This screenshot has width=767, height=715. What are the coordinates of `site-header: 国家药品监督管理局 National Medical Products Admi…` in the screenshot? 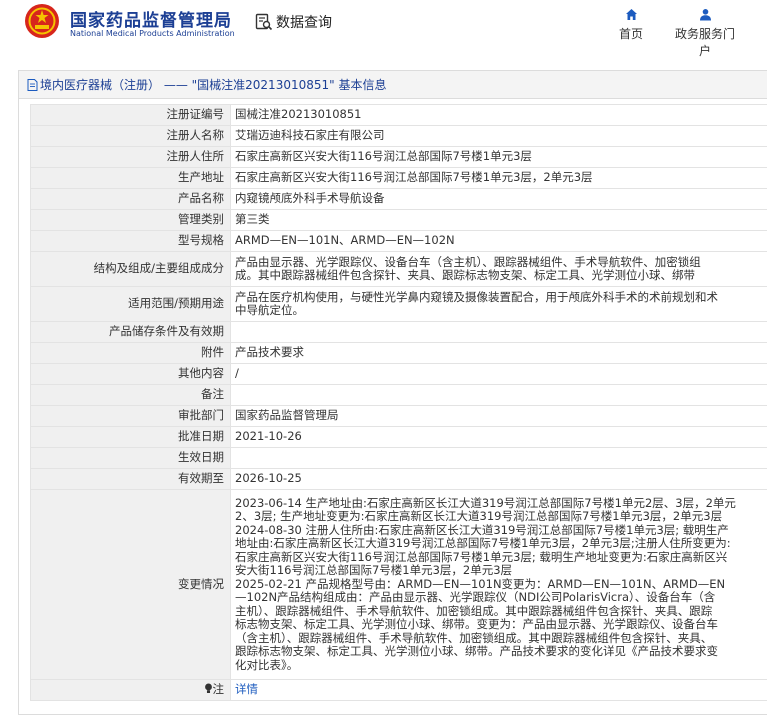 It's located at (383, 29).